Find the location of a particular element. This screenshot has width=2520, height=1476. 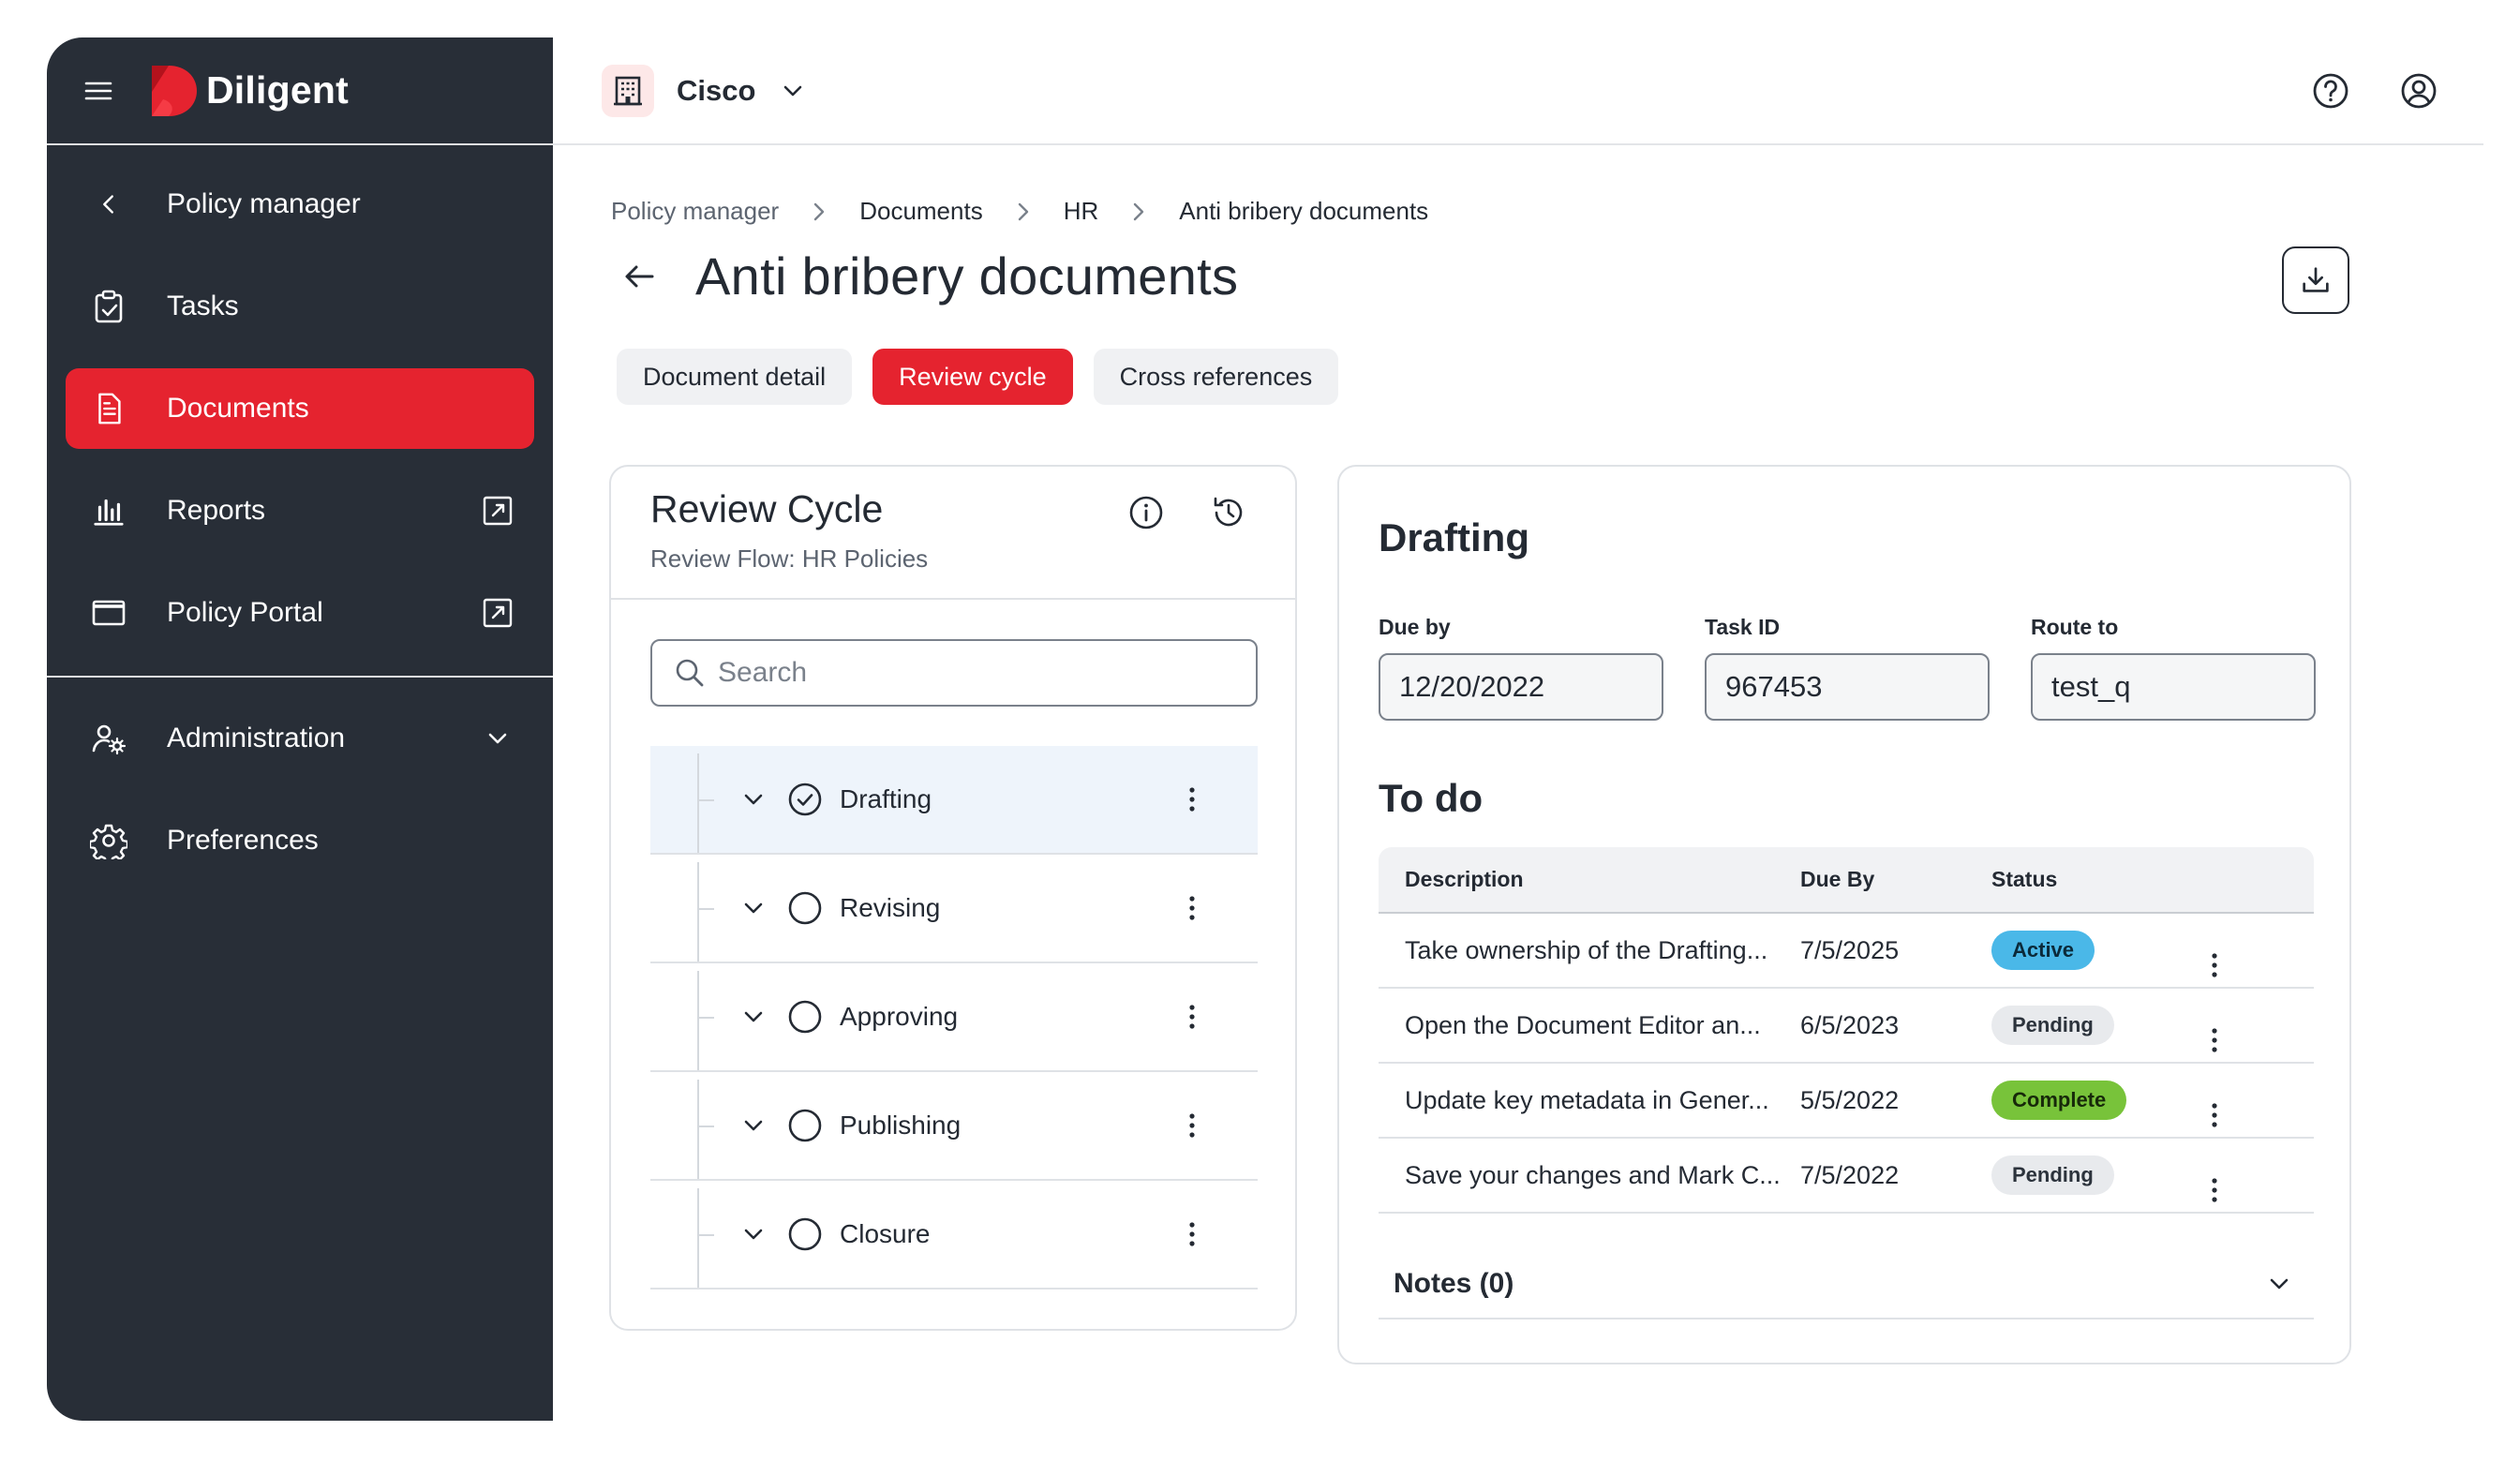

step-label: Approving is located at coordinates (899, 1016).